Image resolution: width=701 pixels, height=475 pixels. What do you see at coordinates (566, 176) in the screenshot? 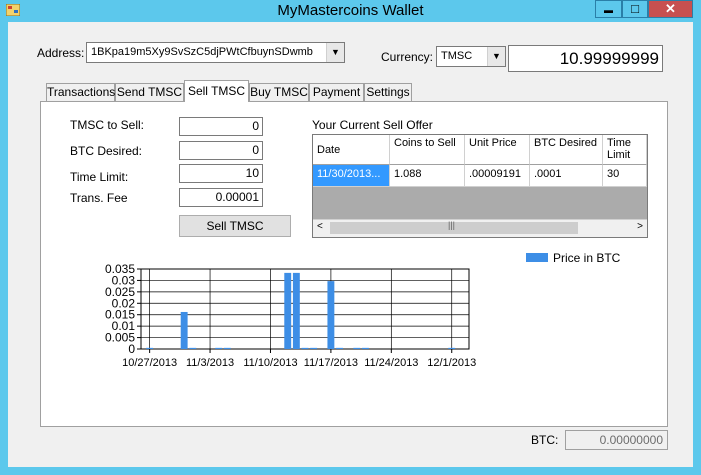
I see `table-cell: .0001` at bounding box center [566, 176].